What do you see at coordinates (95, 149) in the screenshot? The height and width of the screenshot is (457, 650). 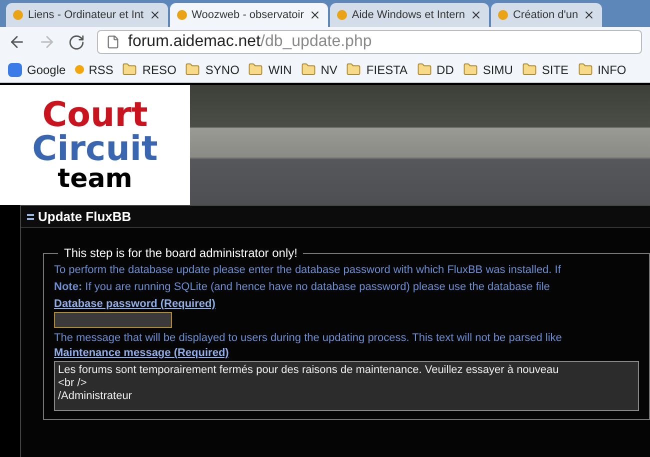 I see `logo-text: Circuit` at bounding box center [95, 149].